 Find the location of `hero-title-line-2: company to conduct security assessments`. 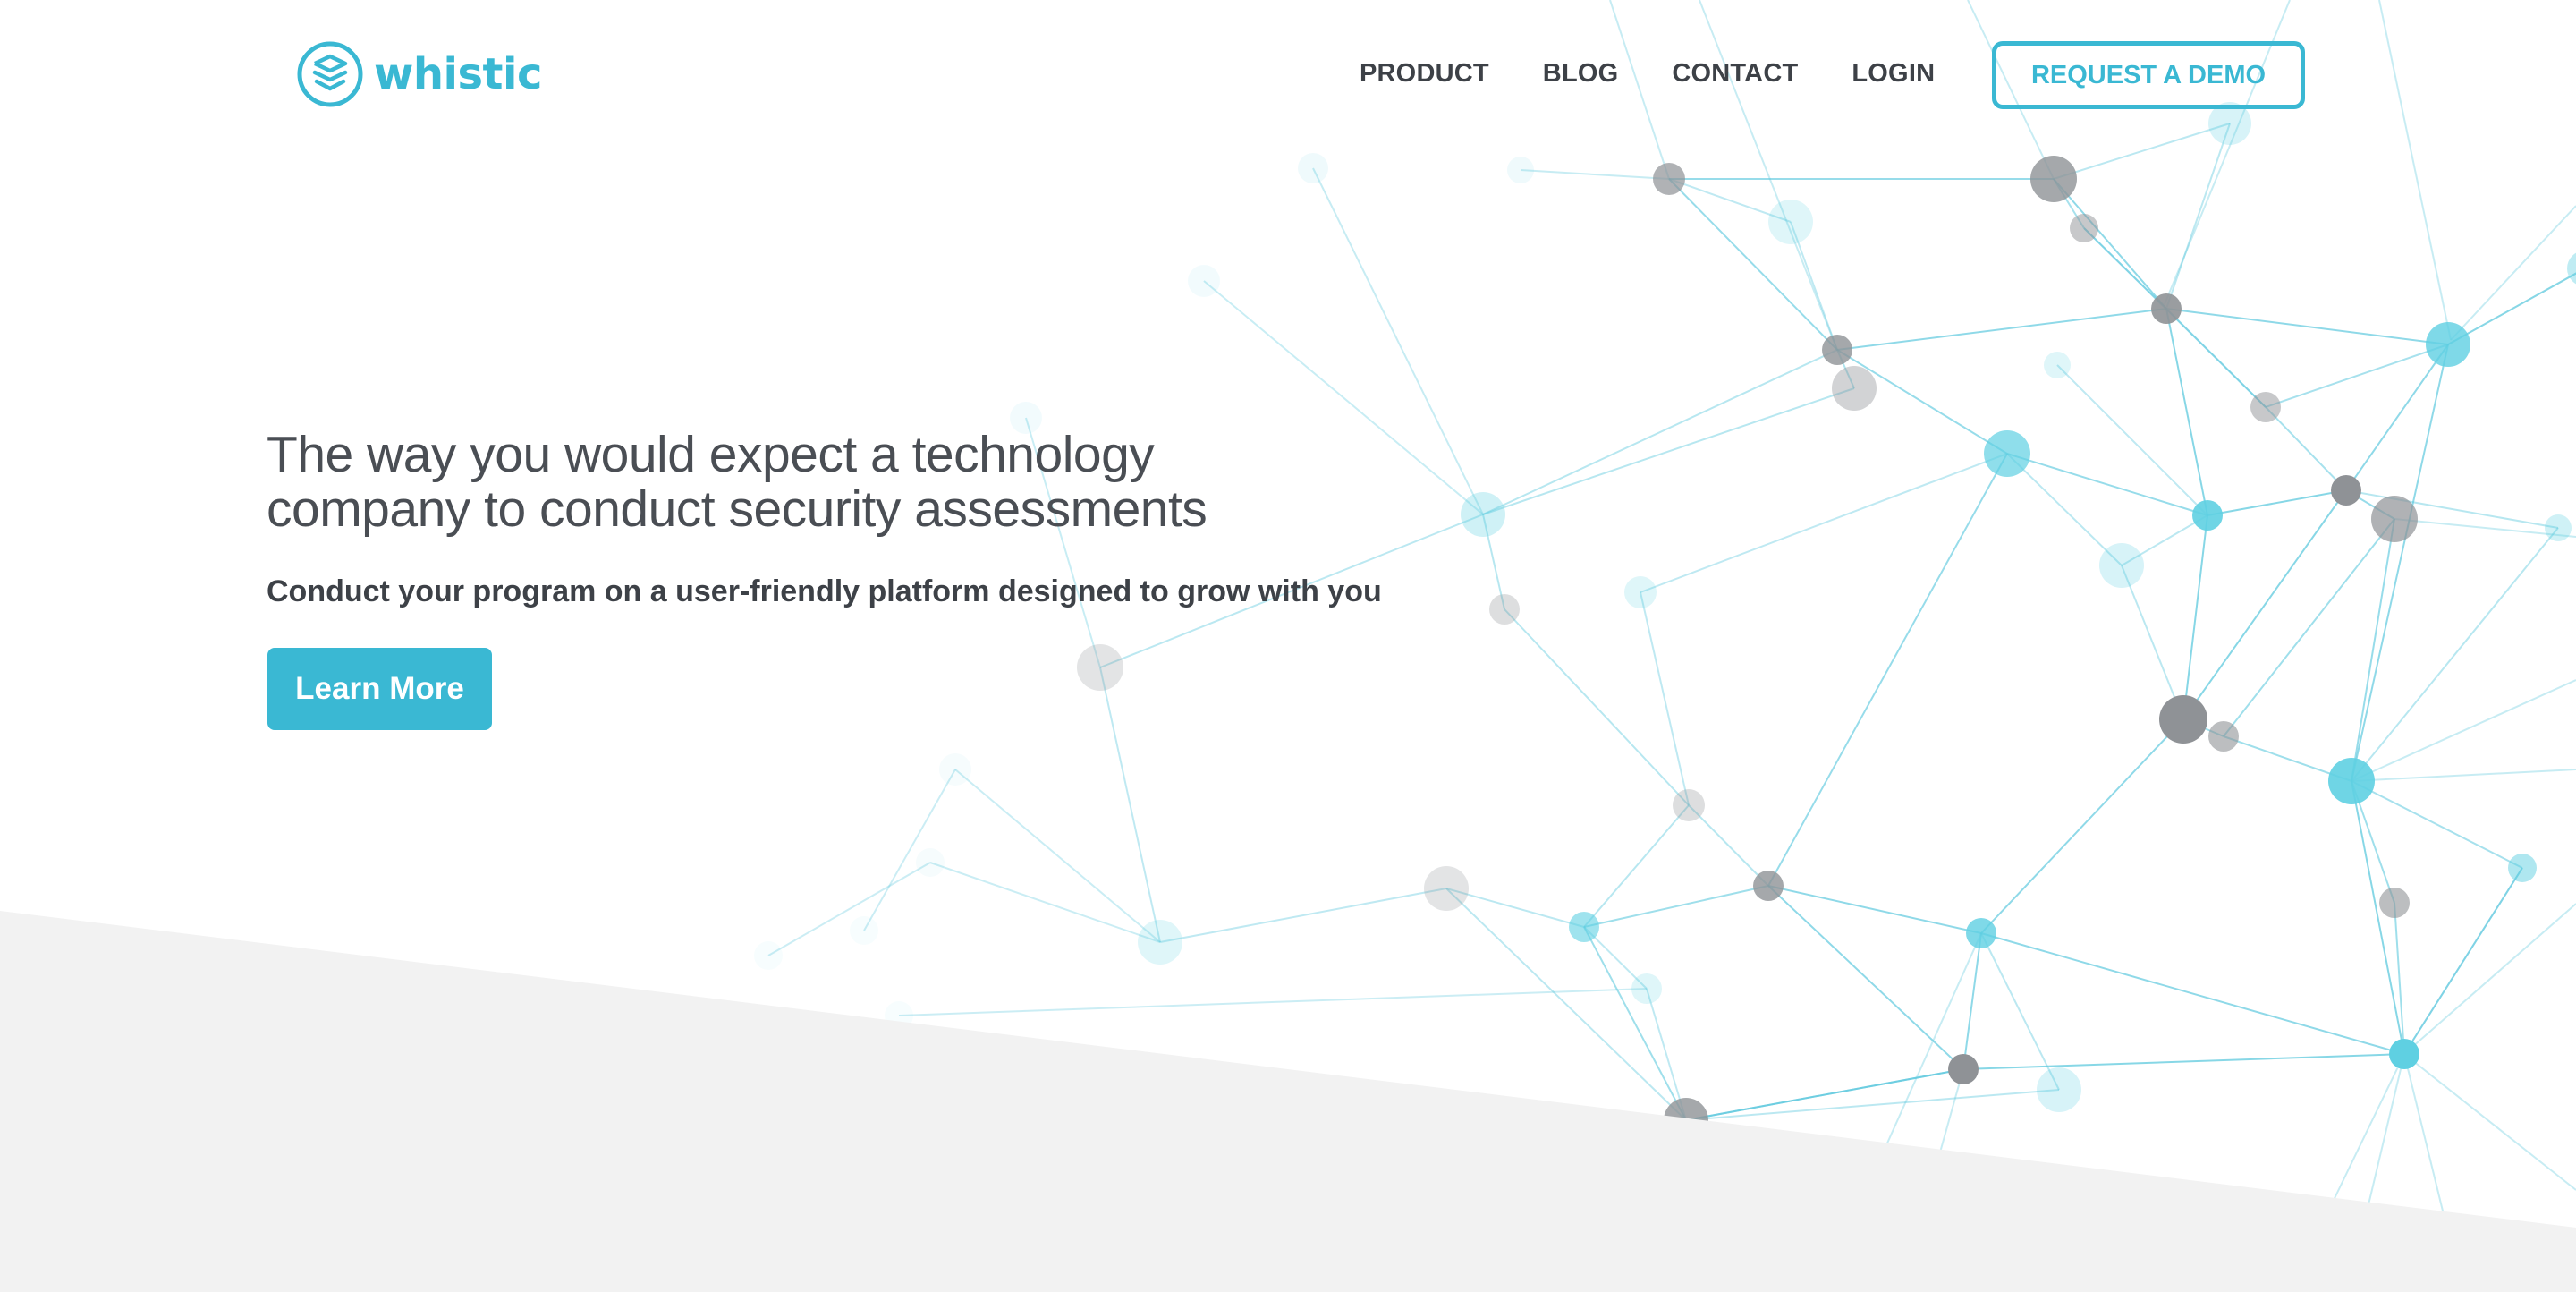

hero-title-line-2: company to conduct security assessments is located at coordinates (737, 509).